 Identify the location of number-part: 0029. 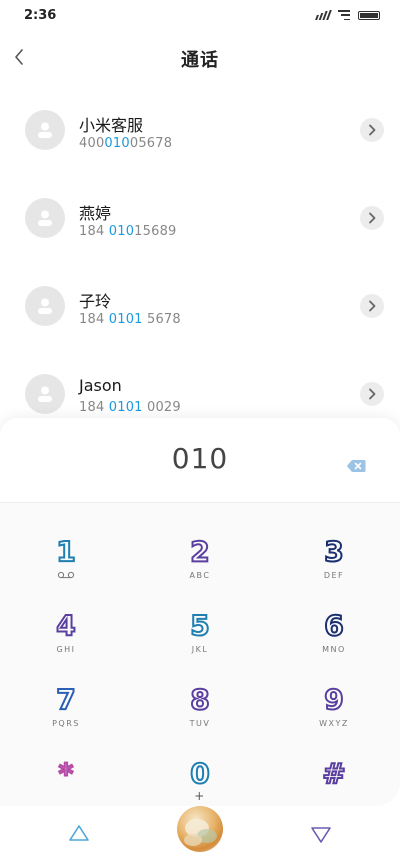
(161, 407).